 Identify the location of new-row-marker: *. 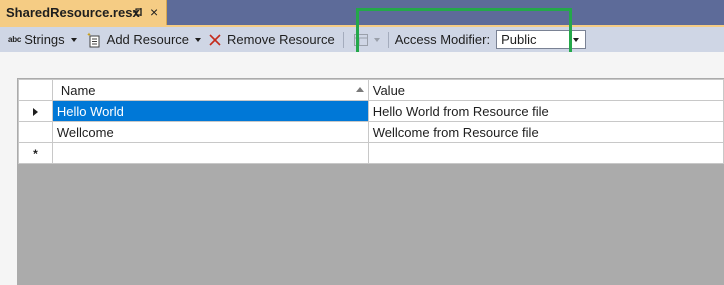
(35, 153).